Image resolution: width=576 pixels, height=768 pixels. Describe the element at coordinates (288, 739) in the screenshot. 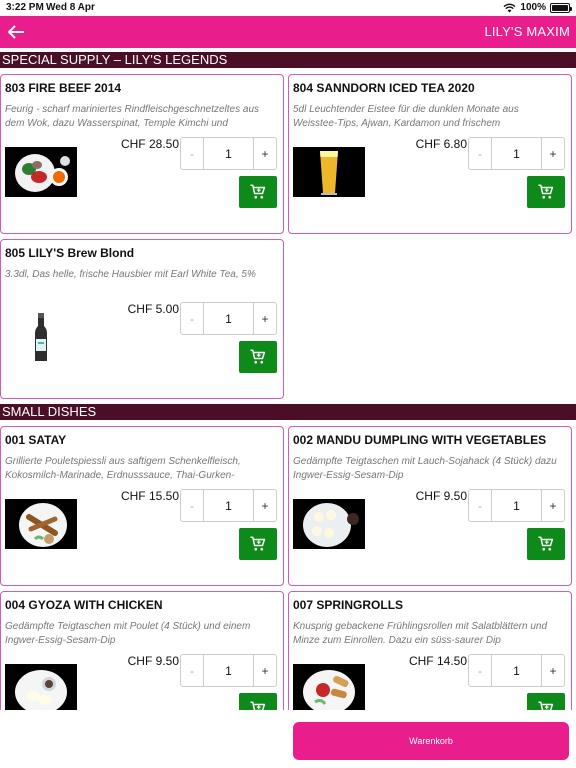

I see `bottom-bar: Warenkorb` at that location.